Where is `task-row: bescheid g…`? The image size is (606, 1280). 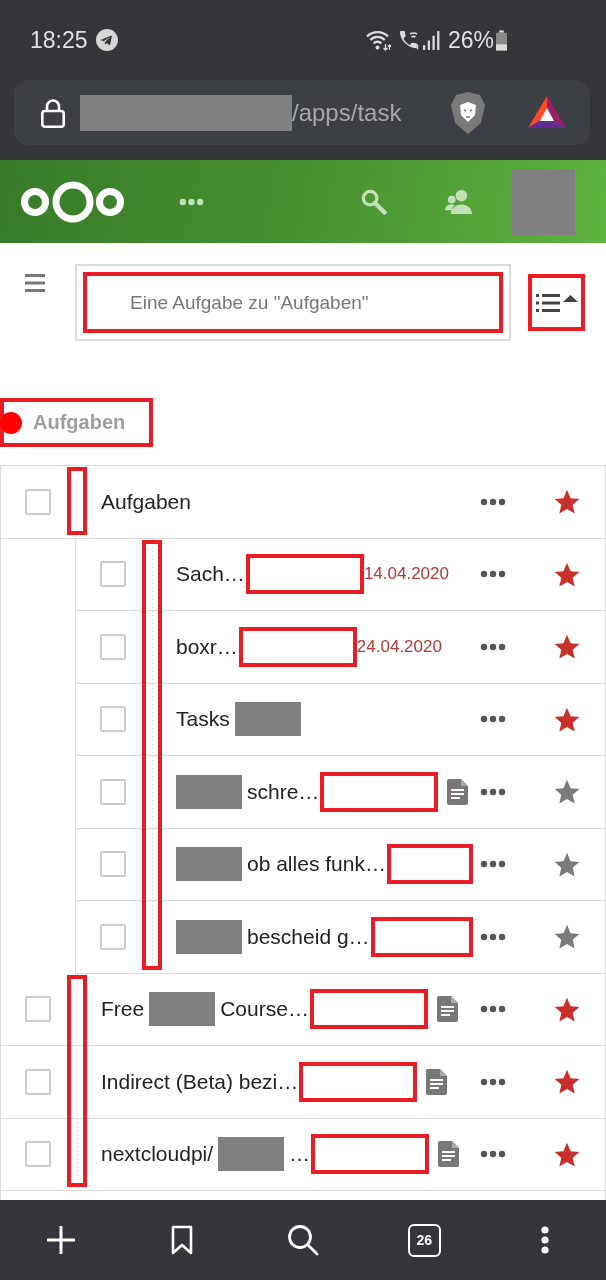
task-row: bescheid g… is located at coordinates (340, 937).